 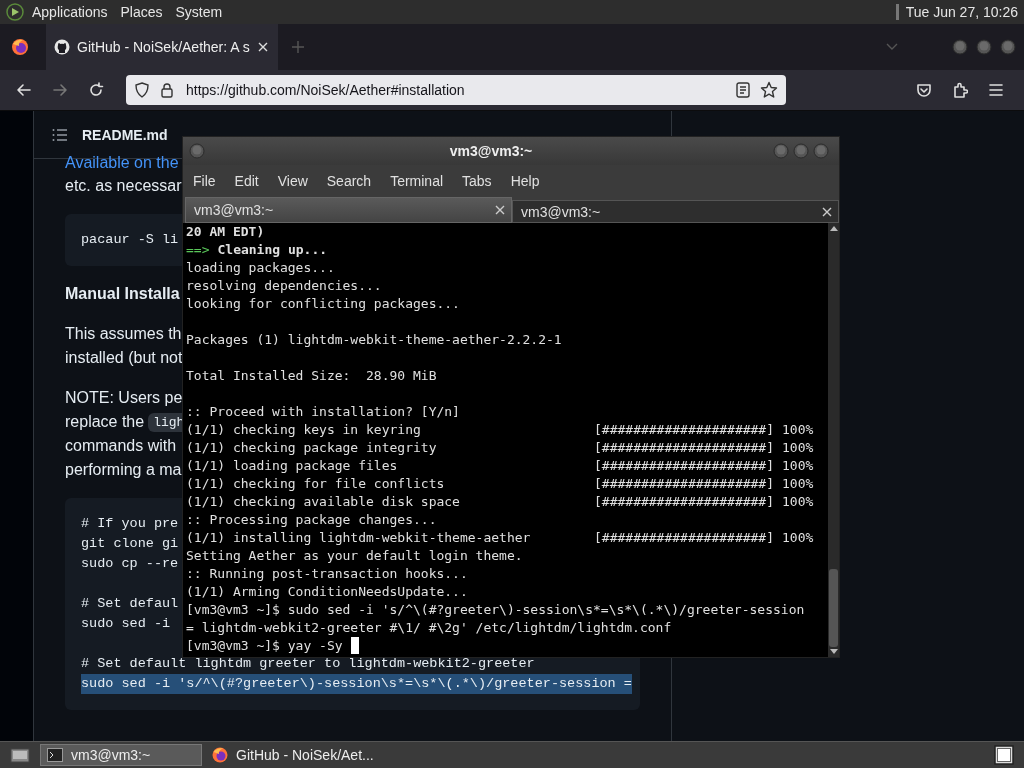 What do you see at coordinates (354, 645) in the screenshot?
I see `cursor` at bounding box center [354, 645].